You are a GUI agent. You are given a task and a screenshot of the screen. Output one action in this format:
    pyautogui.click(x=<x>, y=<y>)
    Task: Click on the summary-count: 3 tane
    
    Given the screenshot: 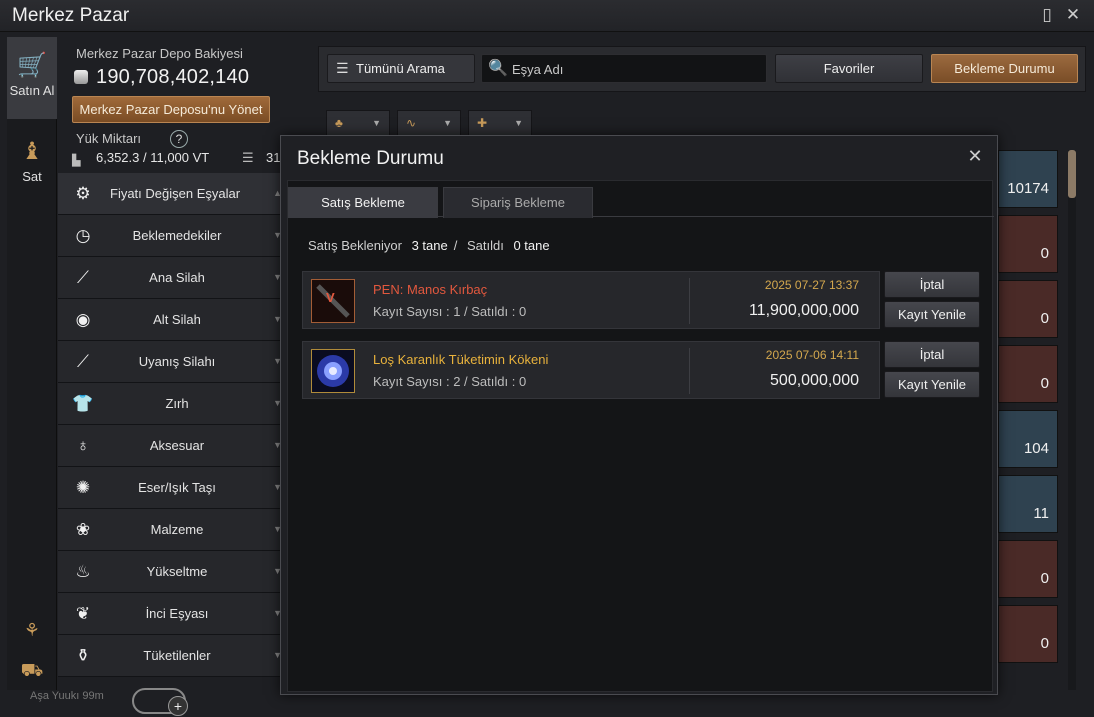 What is the action you would take?
    pyautogui.click(x=429, y=245)
    